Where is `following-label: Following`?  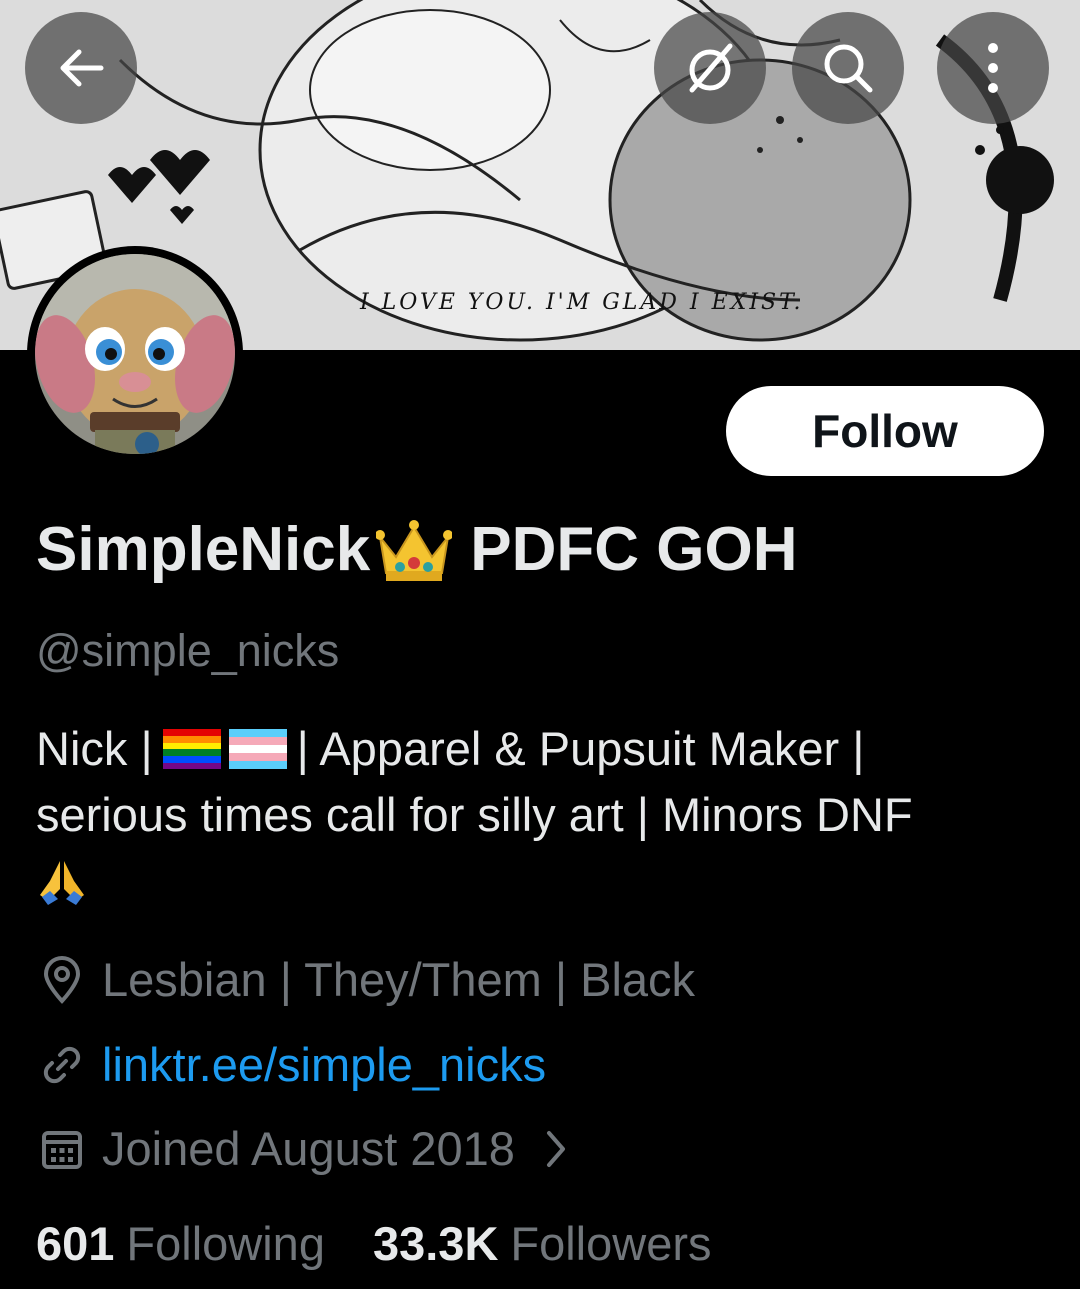 following-label: Following is located at coordinates (225, 1243).